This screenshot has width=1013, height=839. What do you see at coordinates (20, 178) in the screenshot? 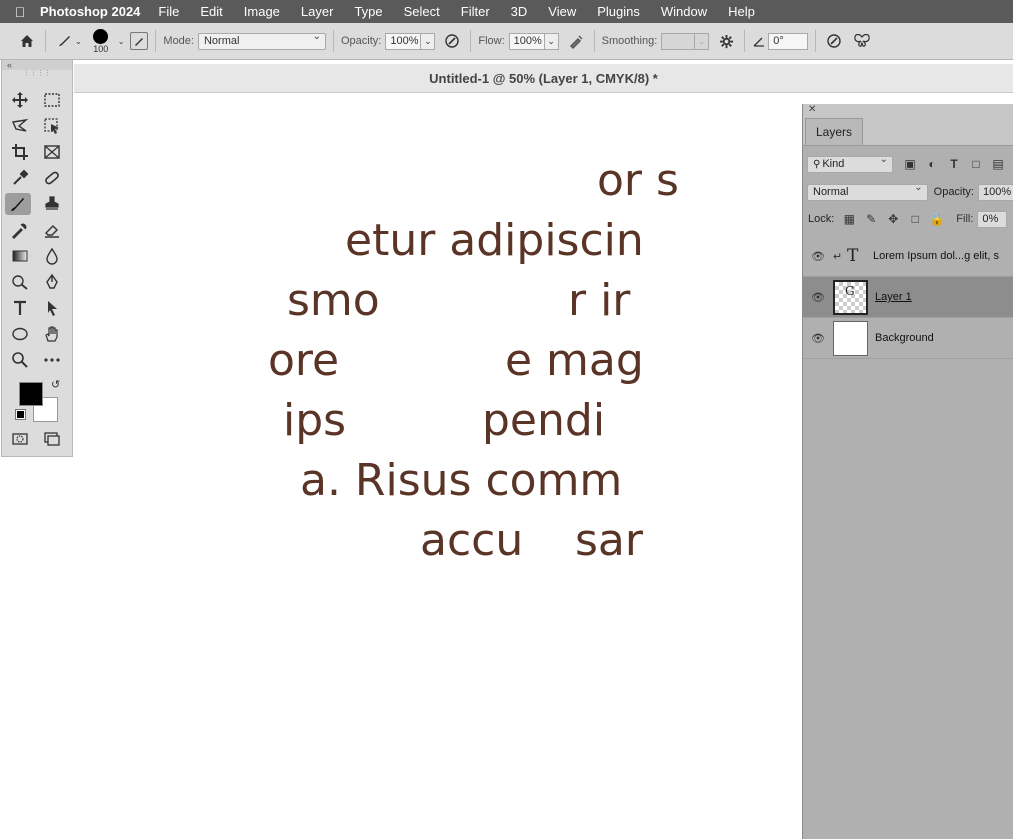
I see `eyedropper-tool-icon` at bounding box center [20, 178].